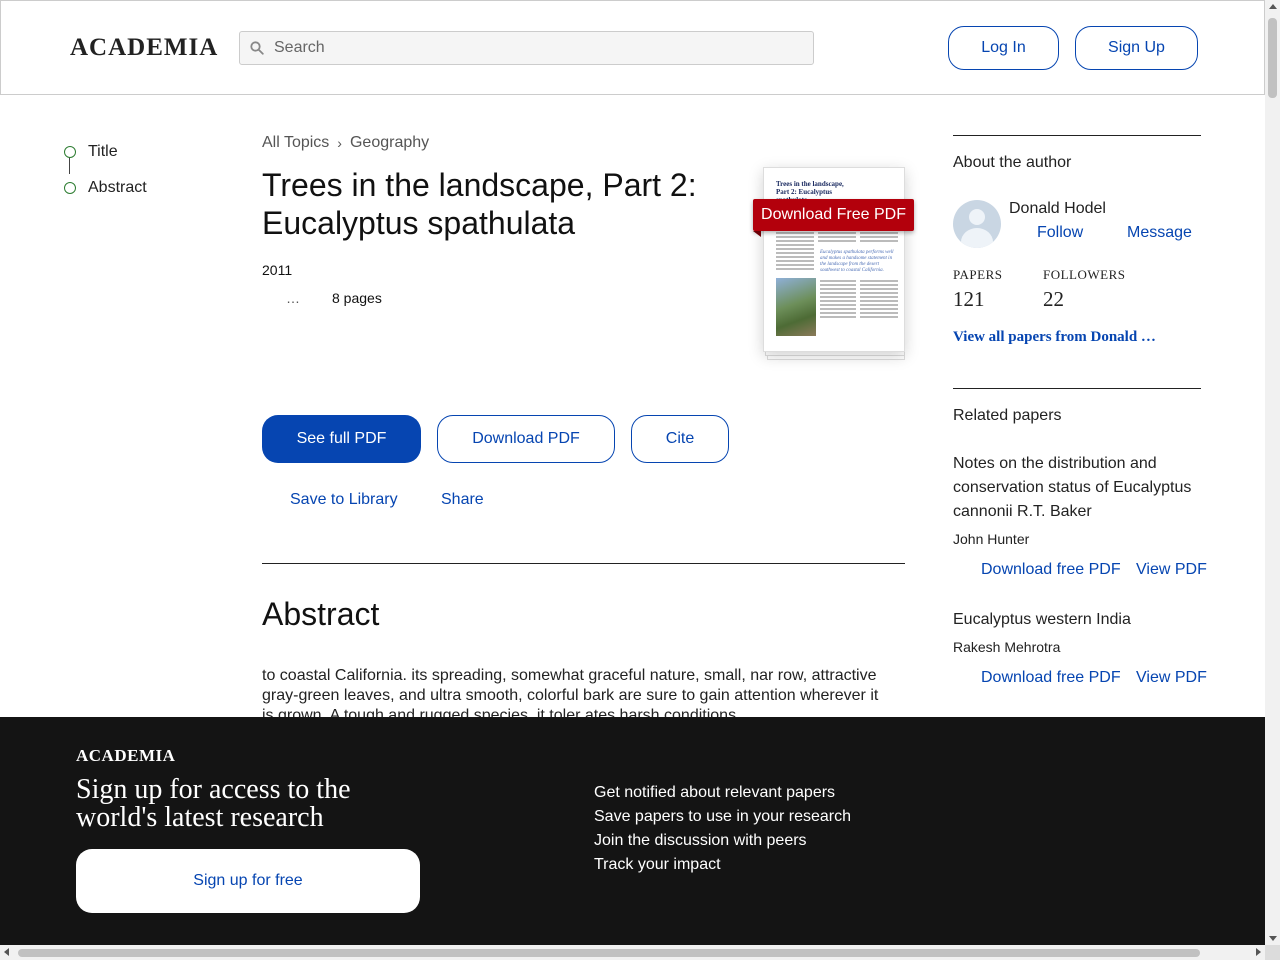  I want to click on toc-item-abstract: Abstract, so click(105, 188).